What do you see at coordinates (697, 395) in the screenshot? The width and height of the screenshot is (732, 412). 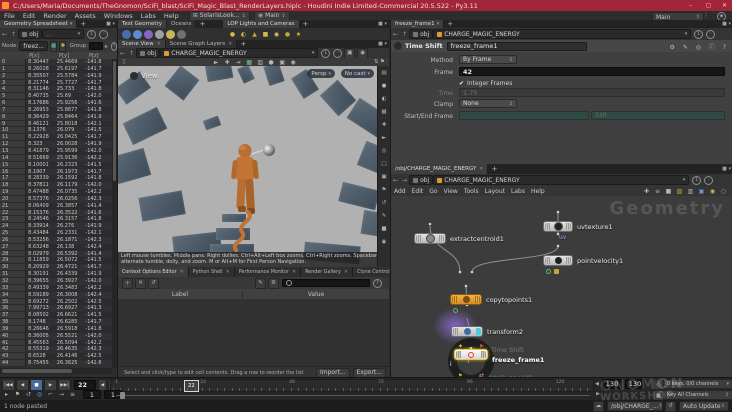 I see `key-all-channels-button: Key All Channels ↕` at bounding box center [697, 395].